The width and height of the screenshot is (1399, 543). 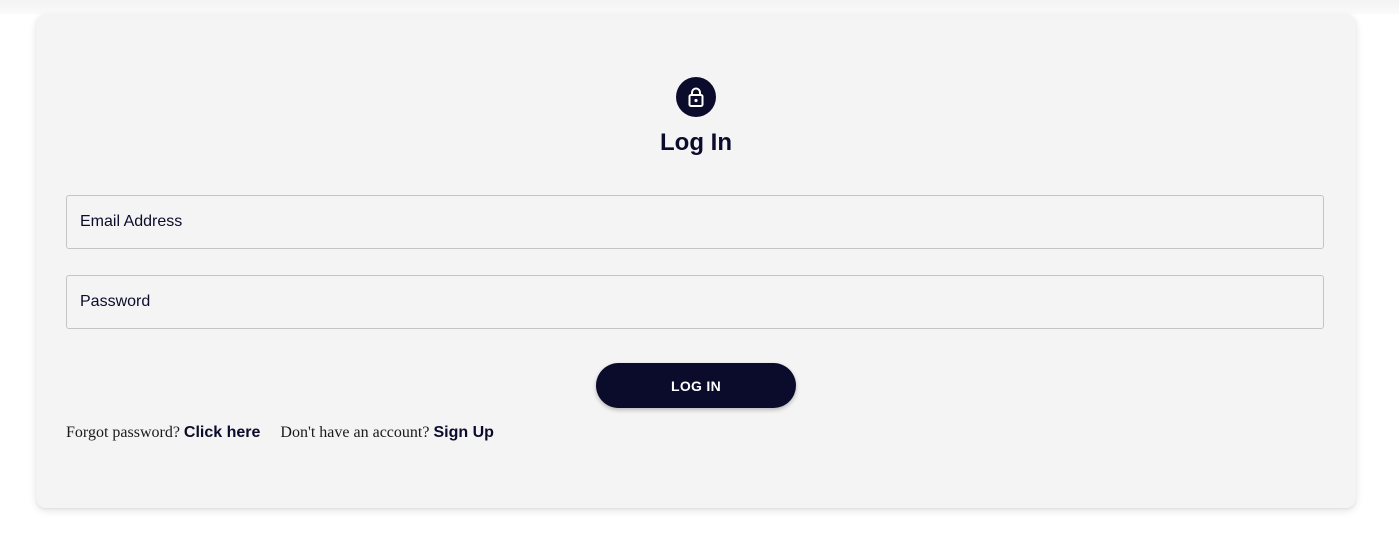 I want to click on password-input, so click(x=695, y=302).